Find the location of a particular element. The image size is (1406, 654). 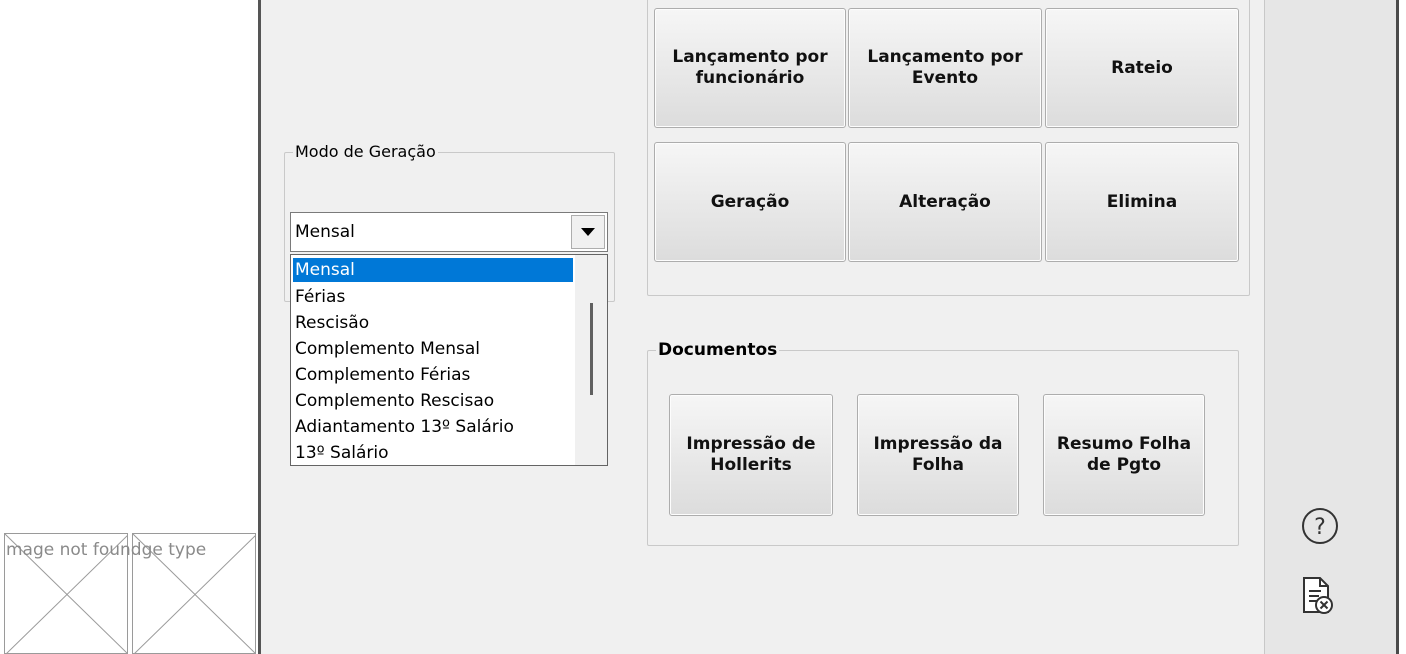

alteracao-button: Alteração is located at coordinates (945, 202).